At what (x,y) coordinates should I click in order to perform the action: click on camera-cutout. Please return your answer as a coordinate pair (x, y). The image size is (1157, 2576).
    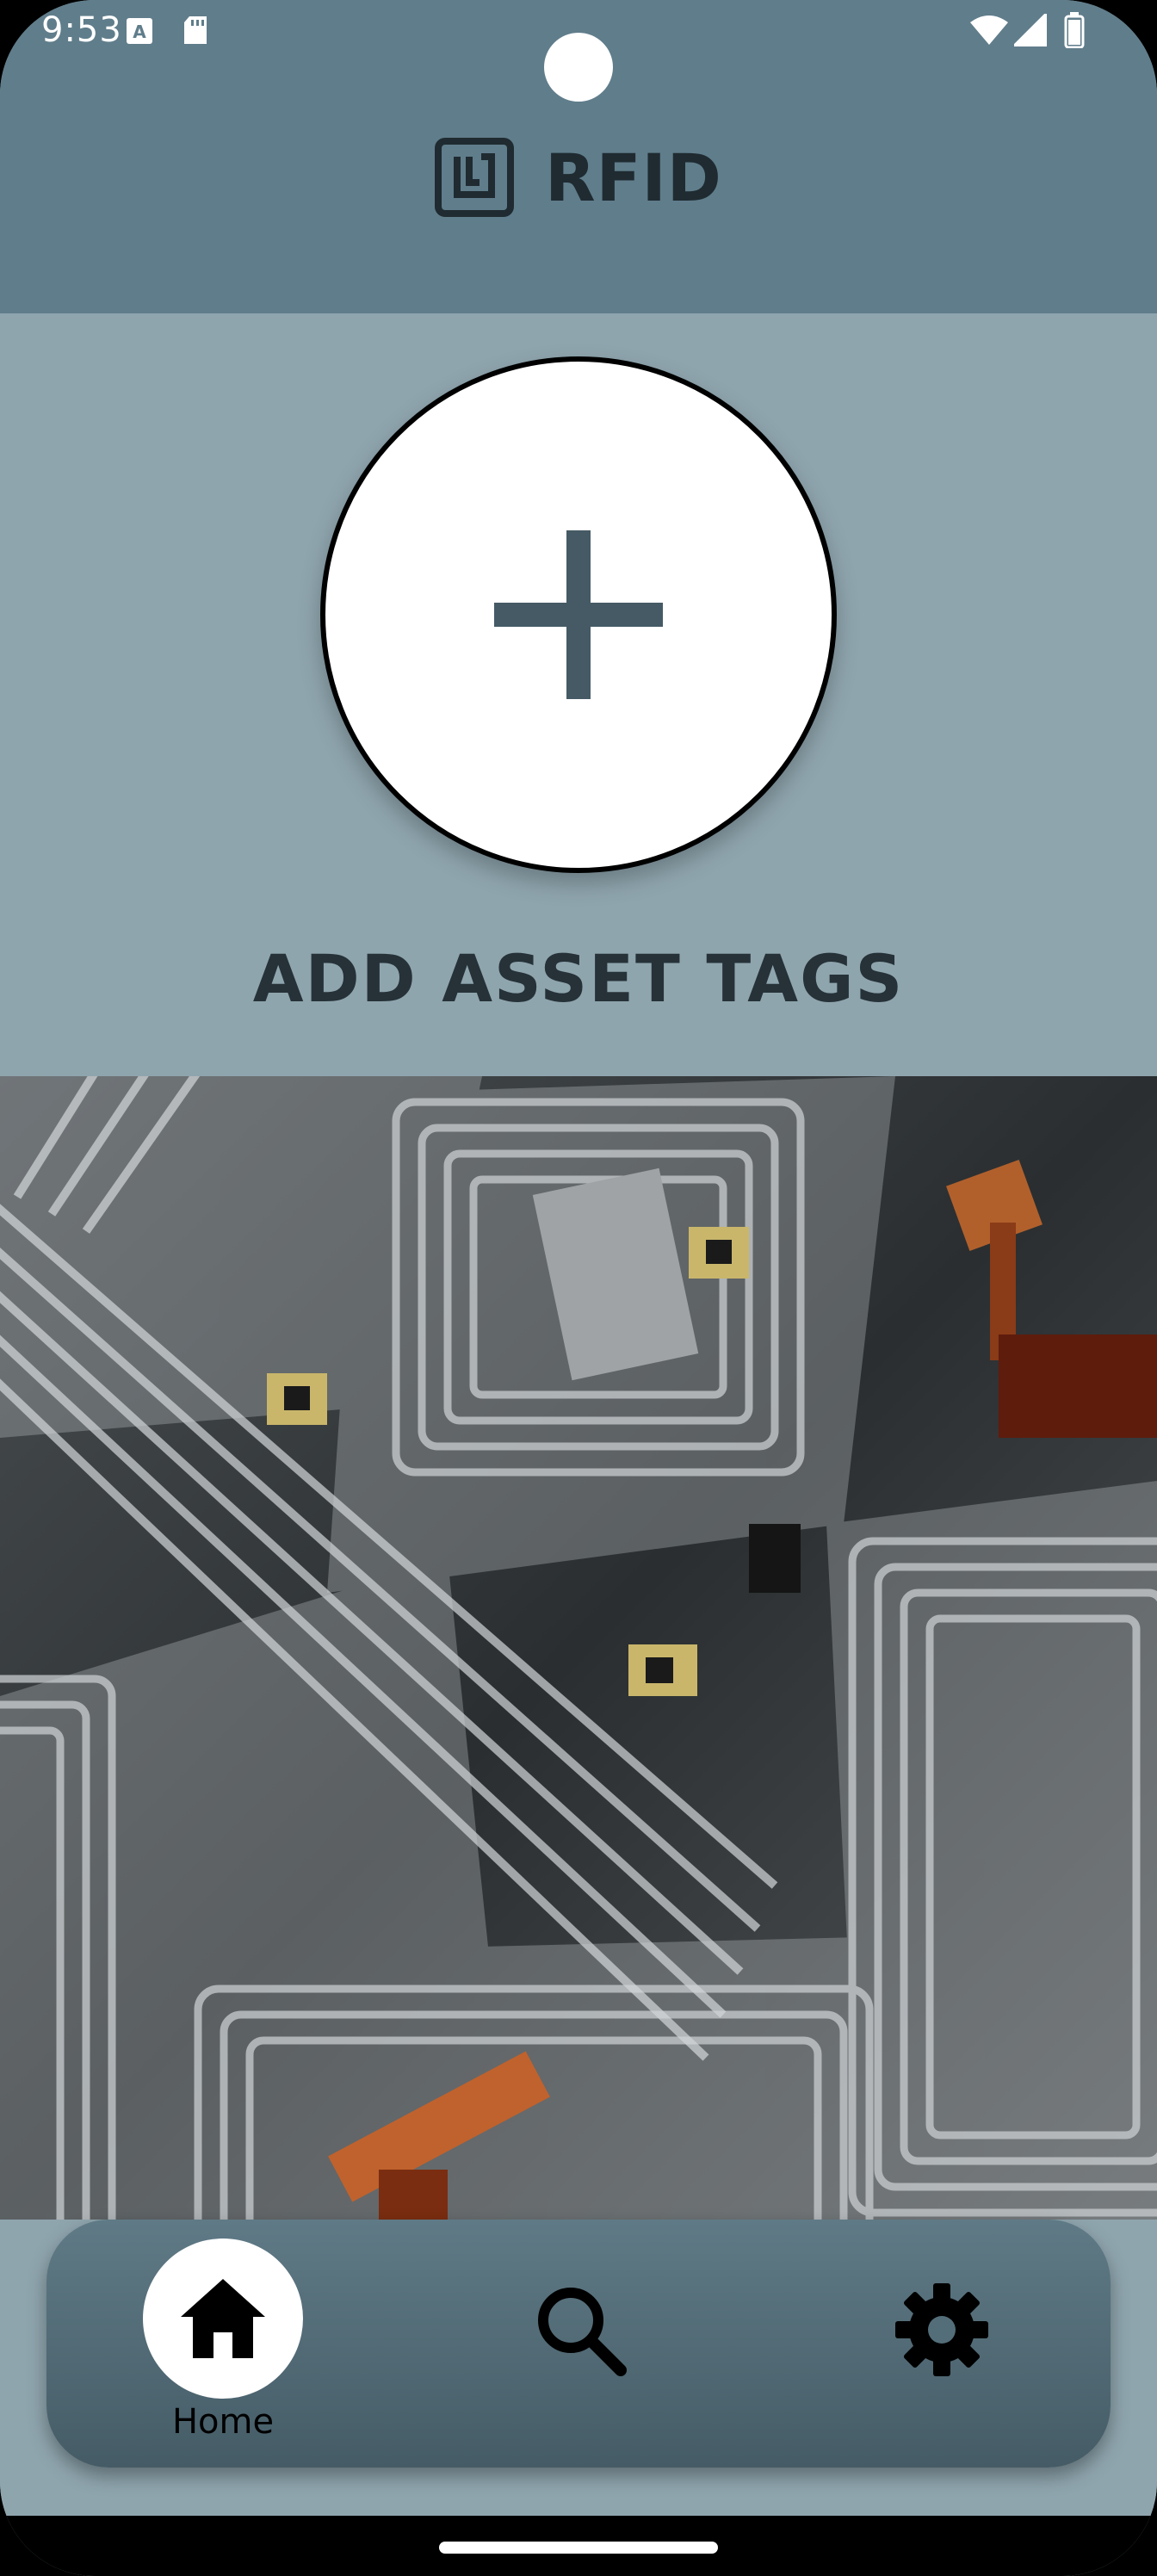
    Looking at the image, I should click on (579, 67).